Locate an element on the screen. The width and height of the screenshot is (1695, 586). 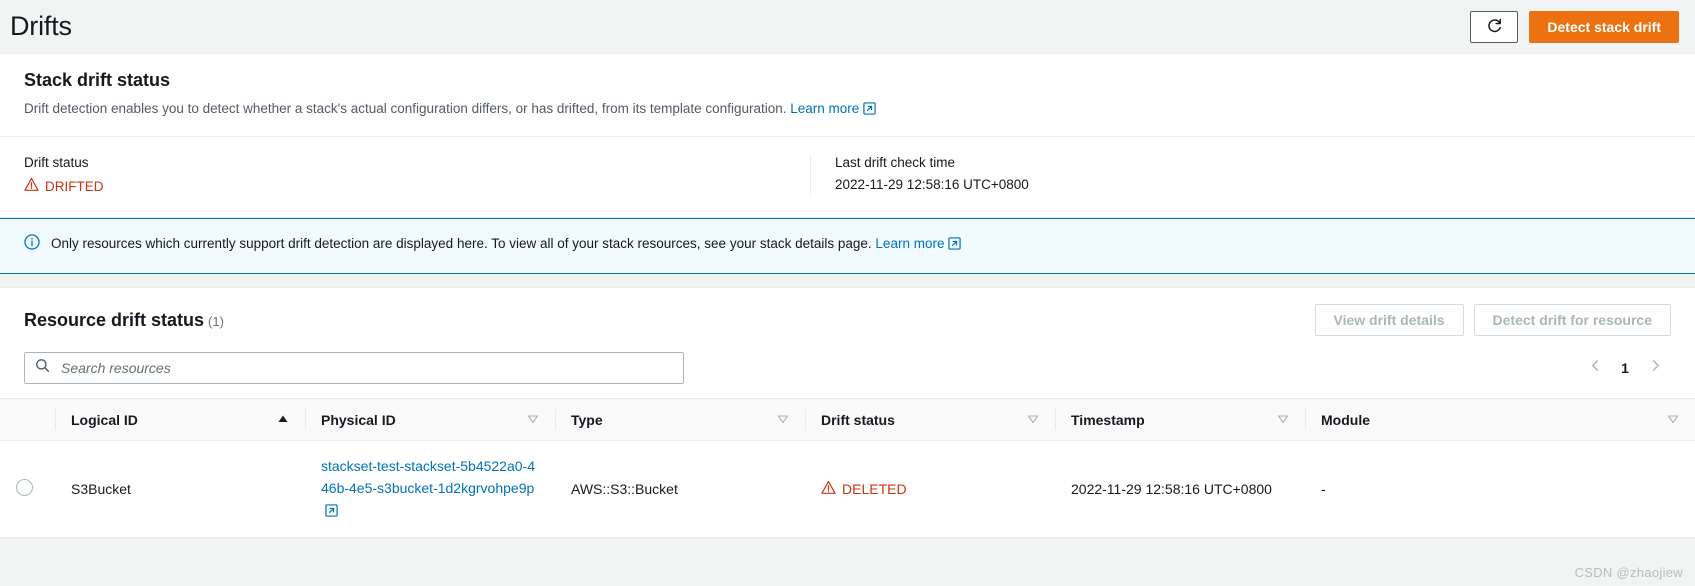
drift-status-badge: DELETED is located at coordinates (930, 489).